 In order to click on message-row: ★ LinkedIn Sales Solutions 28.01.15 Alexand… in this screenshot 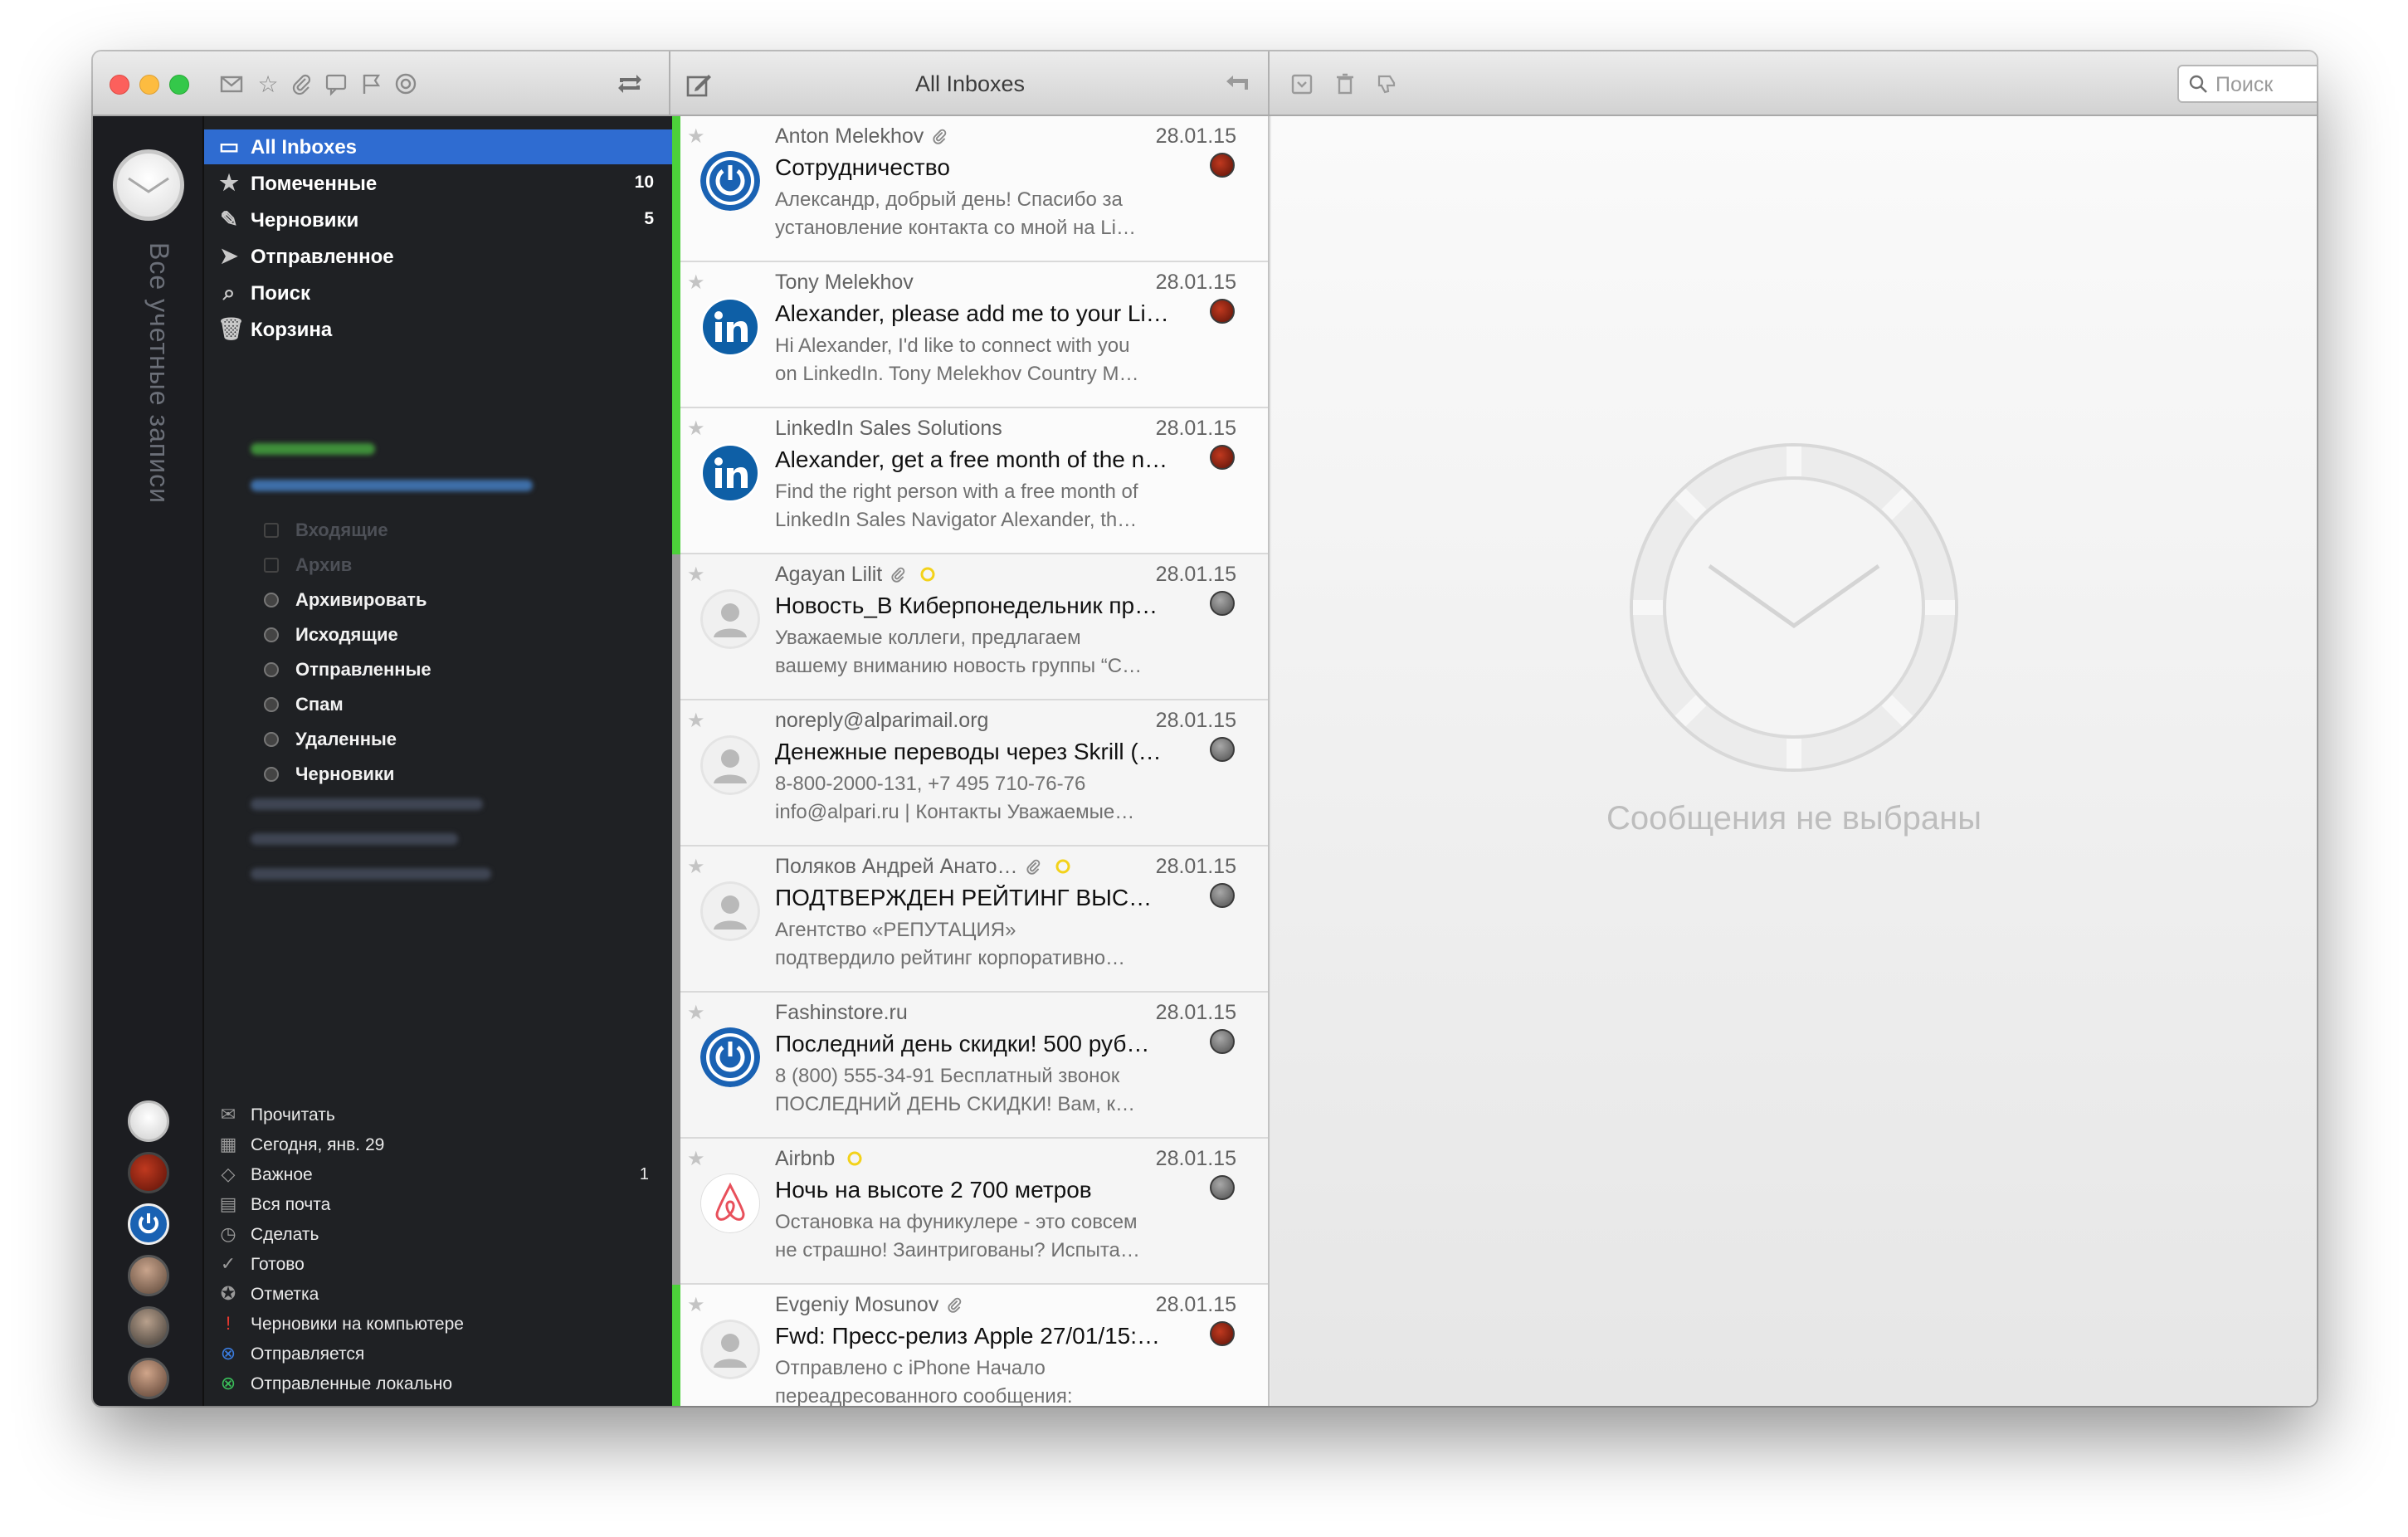, I will do `click(970, 481)`.